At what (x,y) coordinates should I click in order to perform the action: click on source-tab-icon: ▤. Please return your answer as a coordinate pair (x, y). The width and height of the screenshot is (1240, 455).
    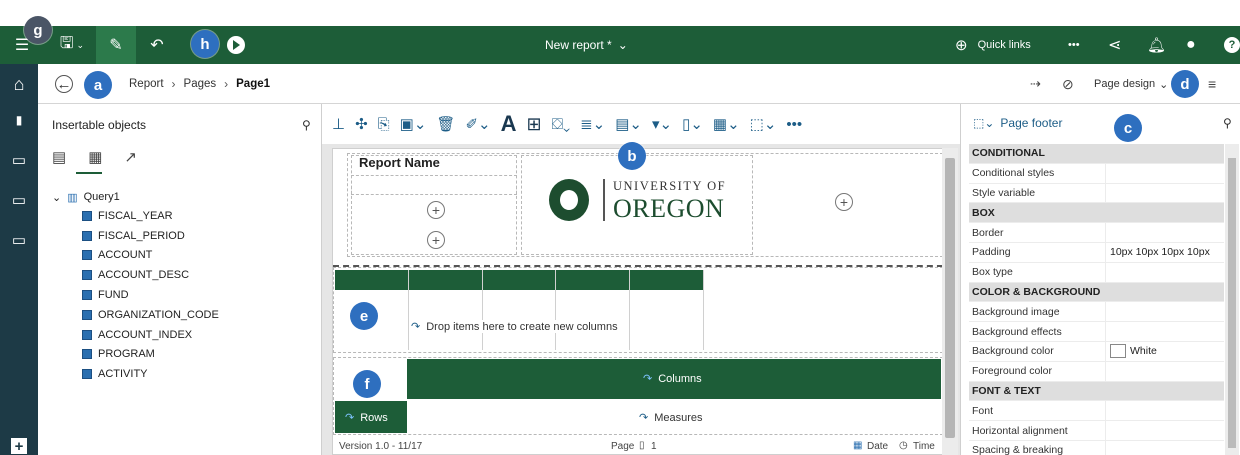
    Looking at the image, I should click on (59, 157).